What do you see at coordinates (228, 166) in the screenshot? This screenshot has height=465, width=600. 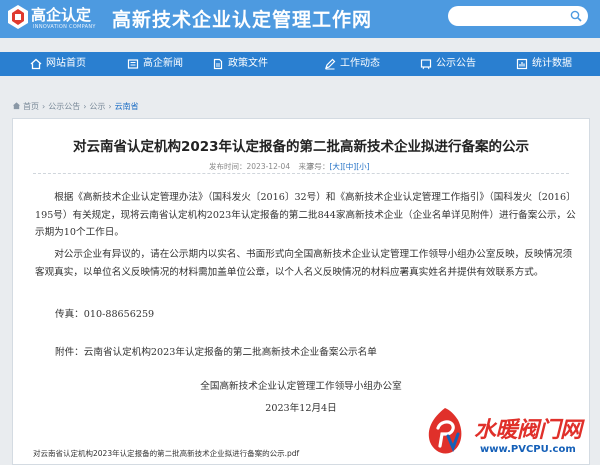 I see `publish-label: 发布时间：` at bounding box center [228, 166].